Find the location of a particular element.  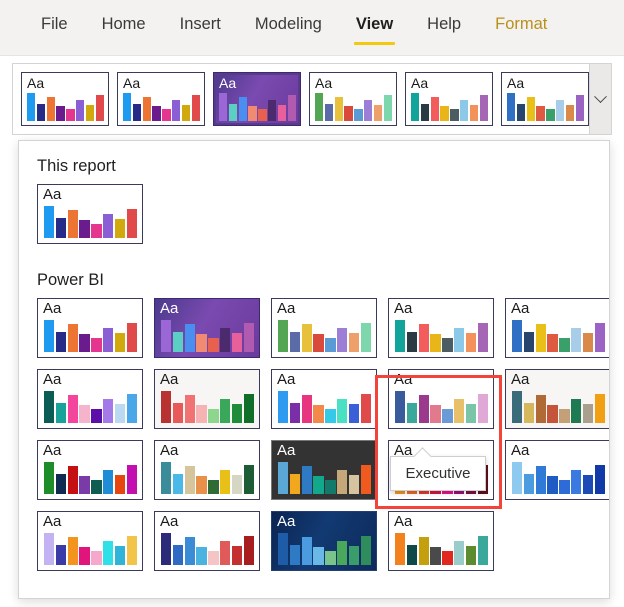

ribbon-tab-help: Help is located at coordinates (444, 24).